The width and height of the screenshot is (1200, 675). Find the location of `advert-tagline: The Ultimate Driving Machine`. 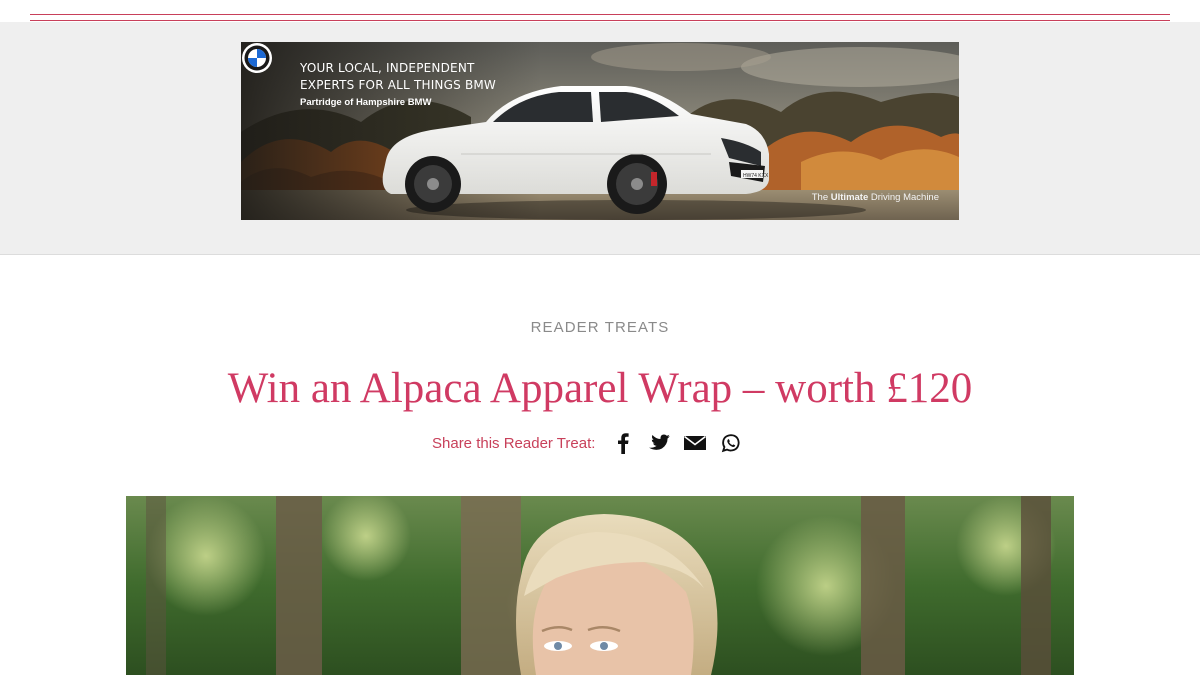

advert-tagline: The Ultimate Driving Machine is located at coordinates (875, 197).